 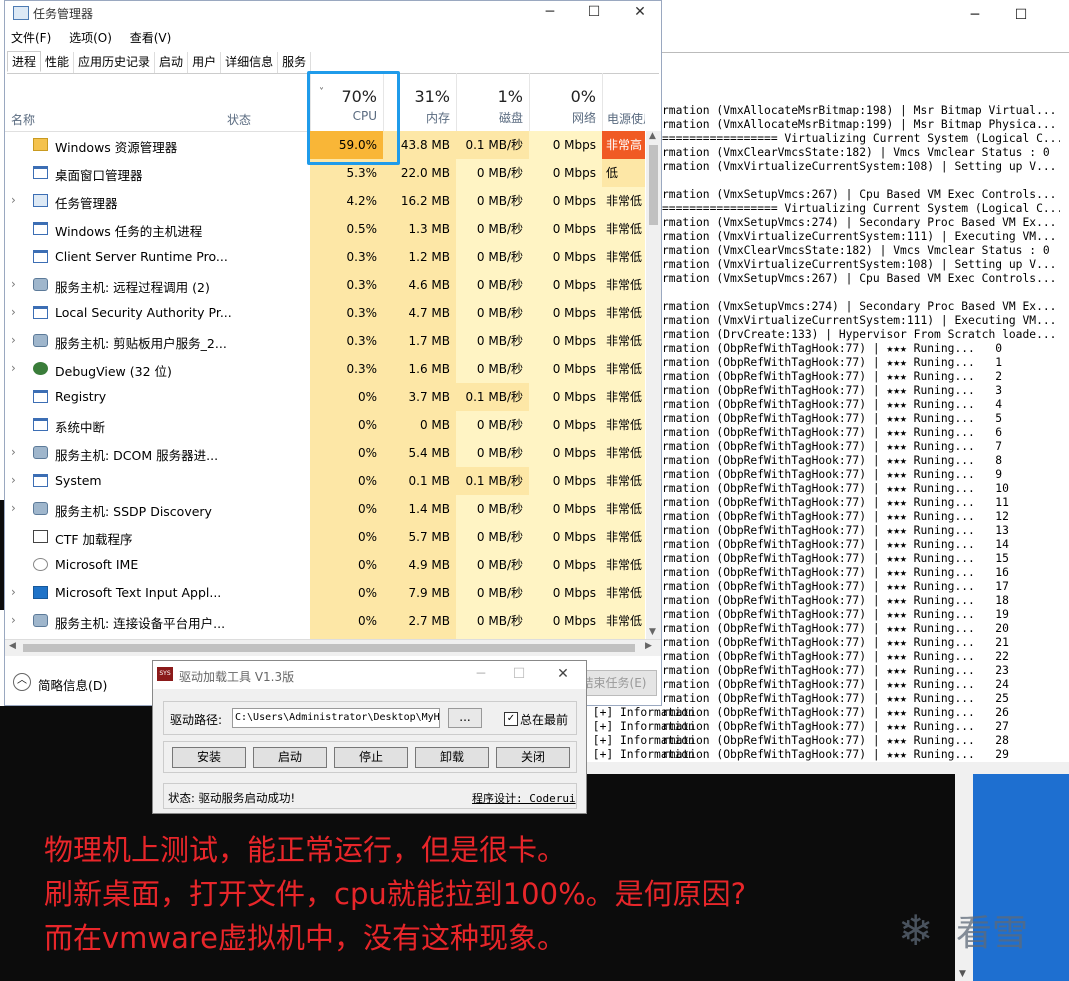 What do you see at coordinates (23, 119) in the screenshot?
I see `column-name: 名称` at bounding box center [23, 119].